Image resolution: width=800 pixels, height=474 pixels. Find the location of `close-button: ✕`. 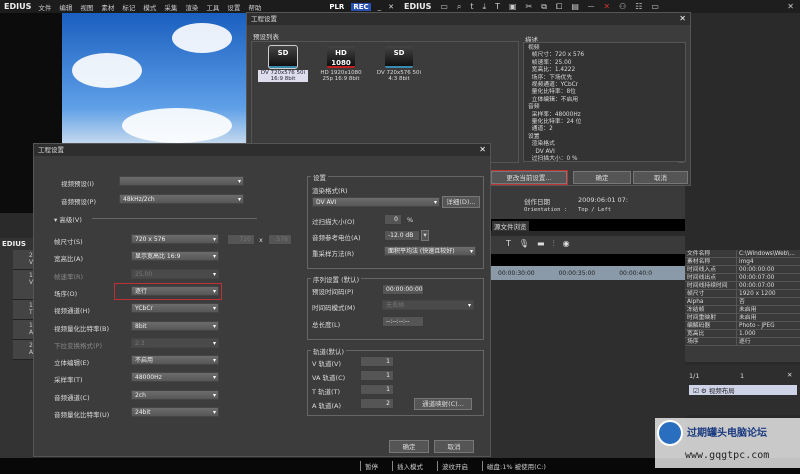

close-button: ✕ is located at coordinates (391, 7).